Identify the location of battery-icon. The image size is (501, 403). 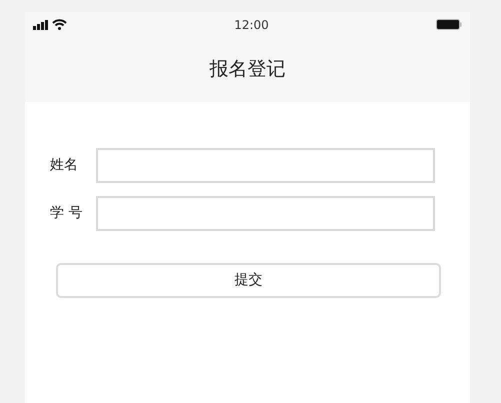
(449, 24).